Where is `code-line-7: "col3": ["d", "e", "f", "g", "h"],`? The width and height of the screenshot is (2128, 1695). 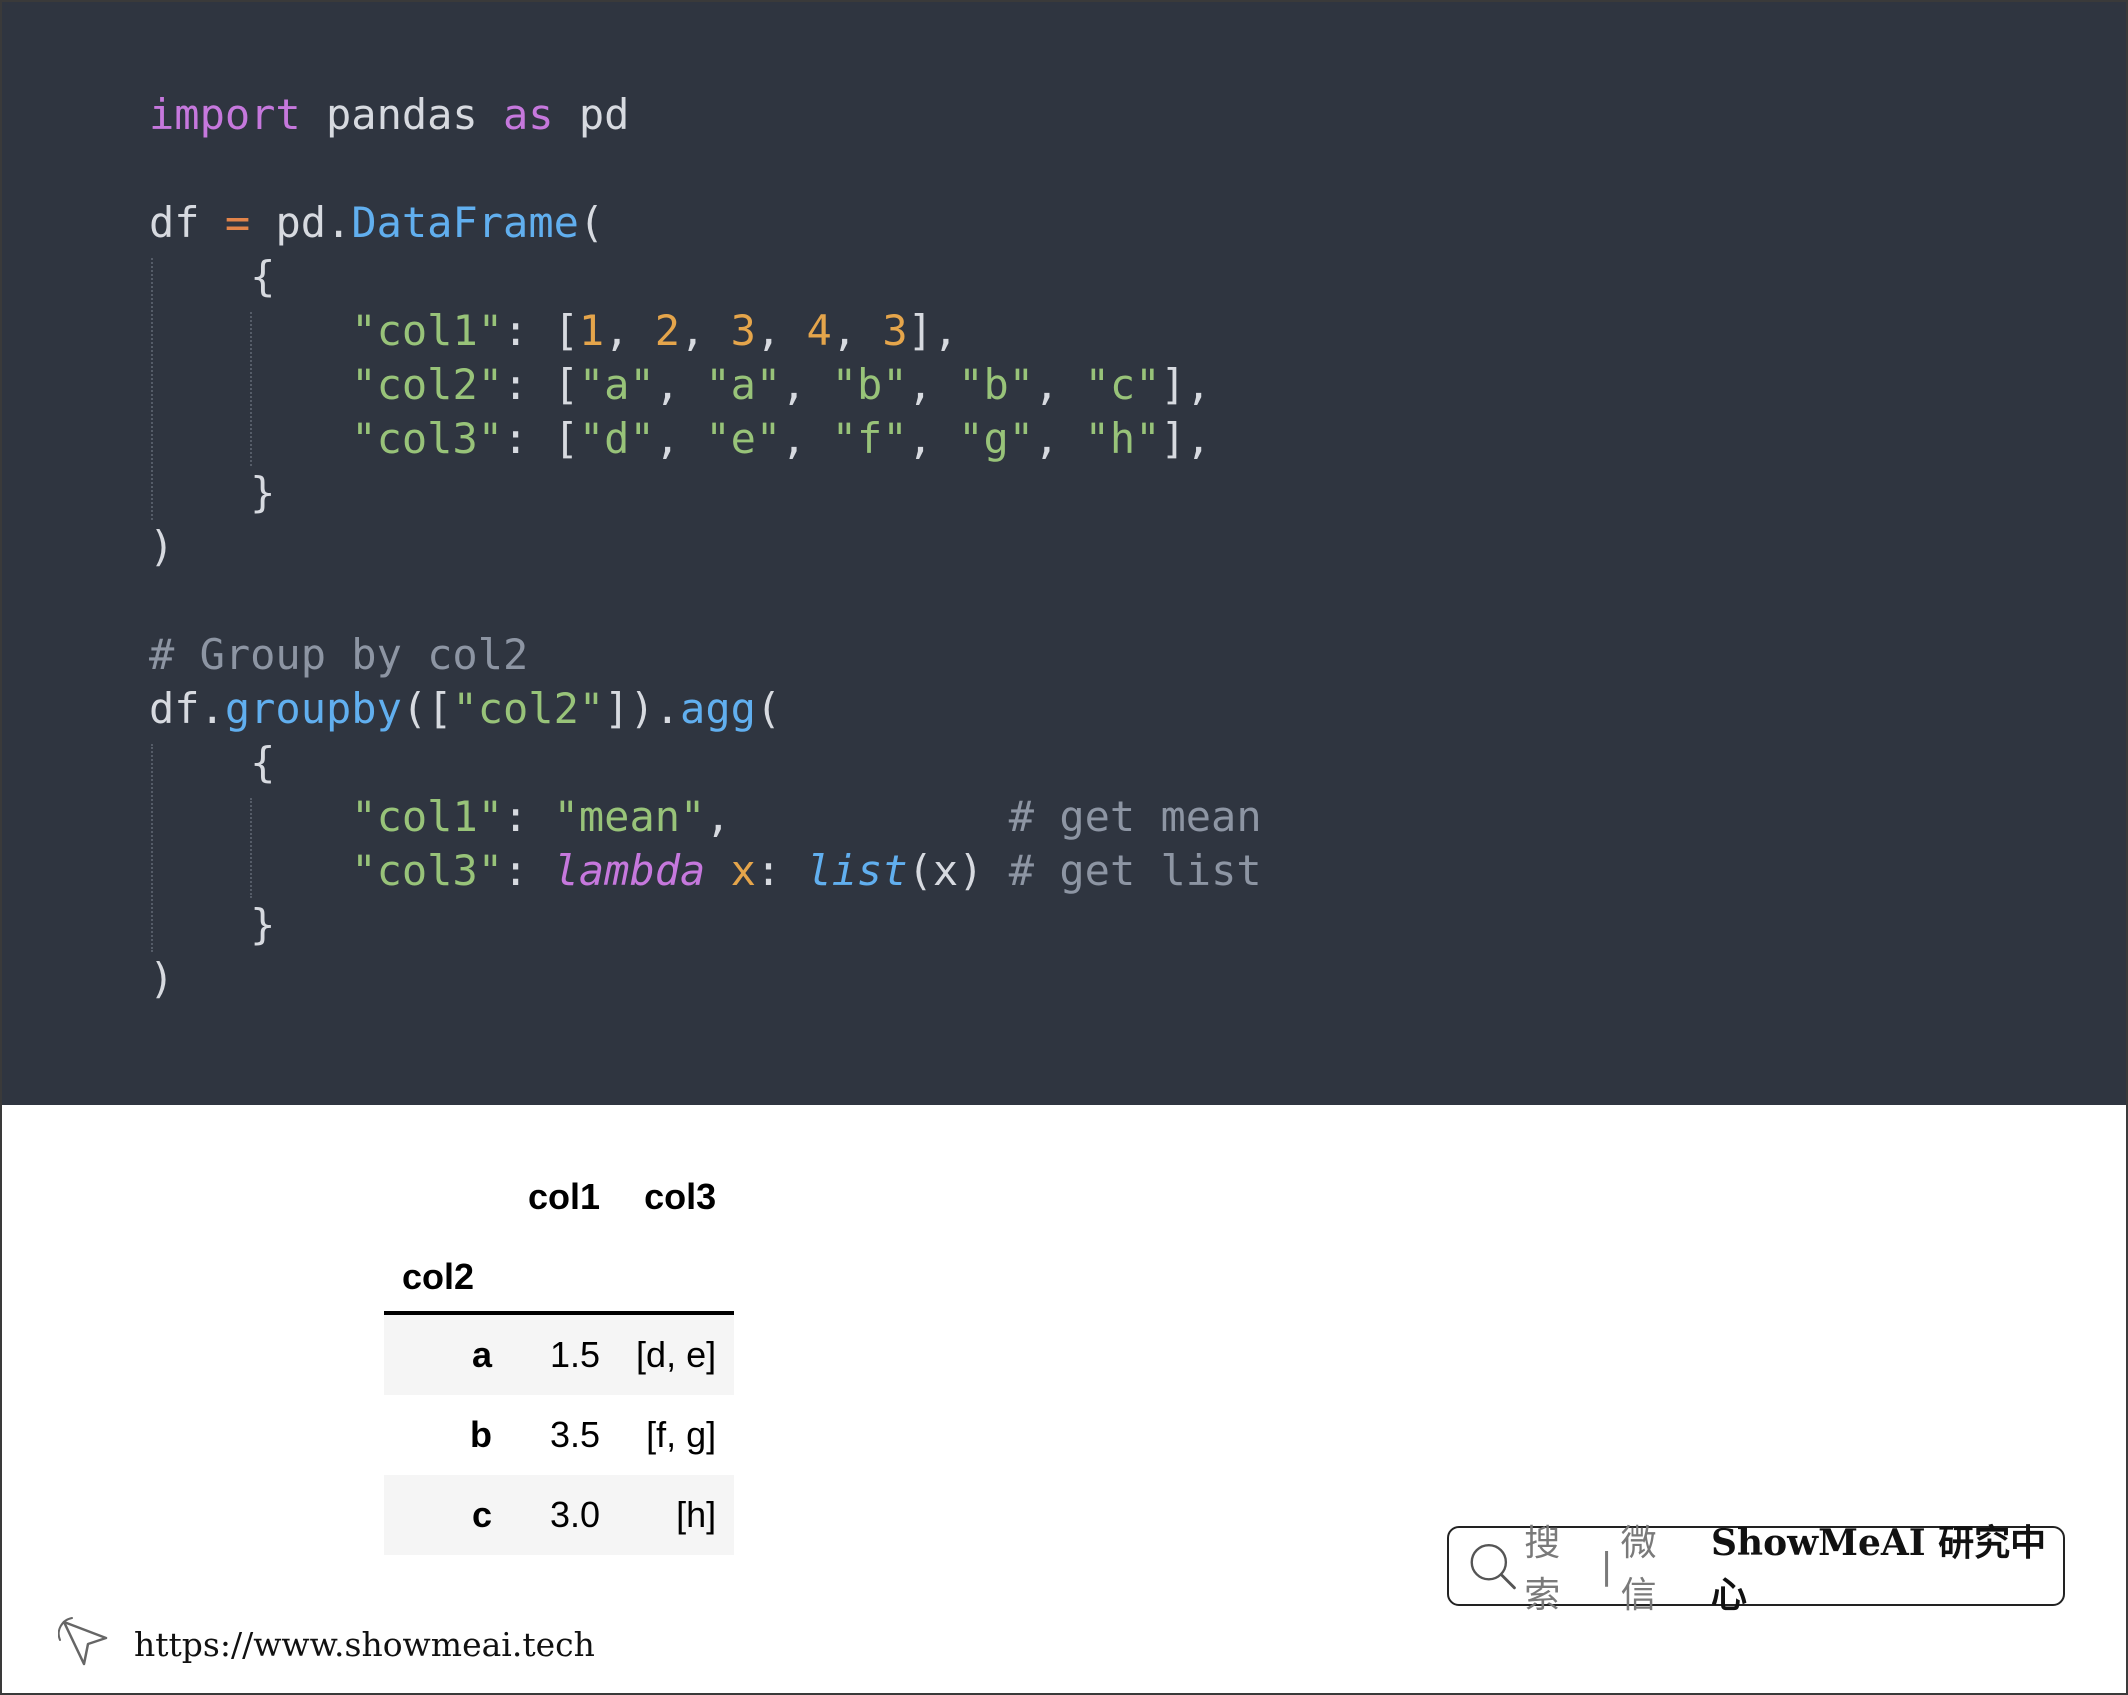
code-line-7: "col3": ["d", "e", "f", "g", "h"], is located at coordinates (781, 438).